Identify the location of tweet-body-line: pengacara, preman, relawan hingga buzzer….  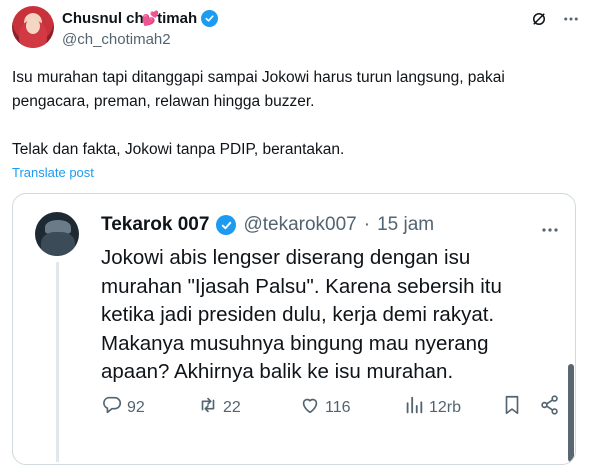
(163, 101).